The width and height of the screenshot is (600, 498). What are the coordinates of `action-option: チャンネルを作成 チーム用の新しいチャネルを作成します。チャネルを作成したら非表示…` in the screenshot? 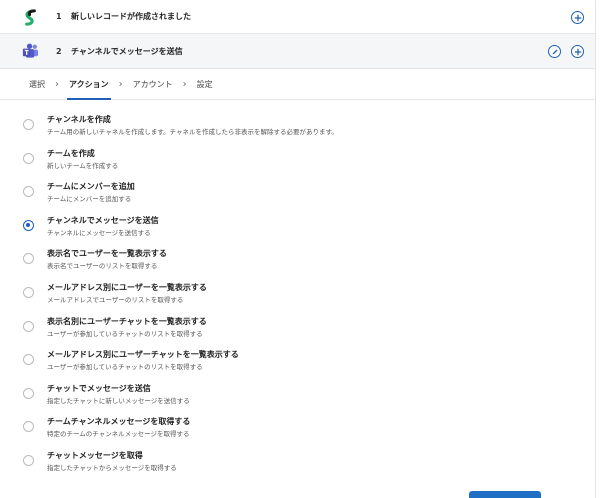 It's located at (298, 118).